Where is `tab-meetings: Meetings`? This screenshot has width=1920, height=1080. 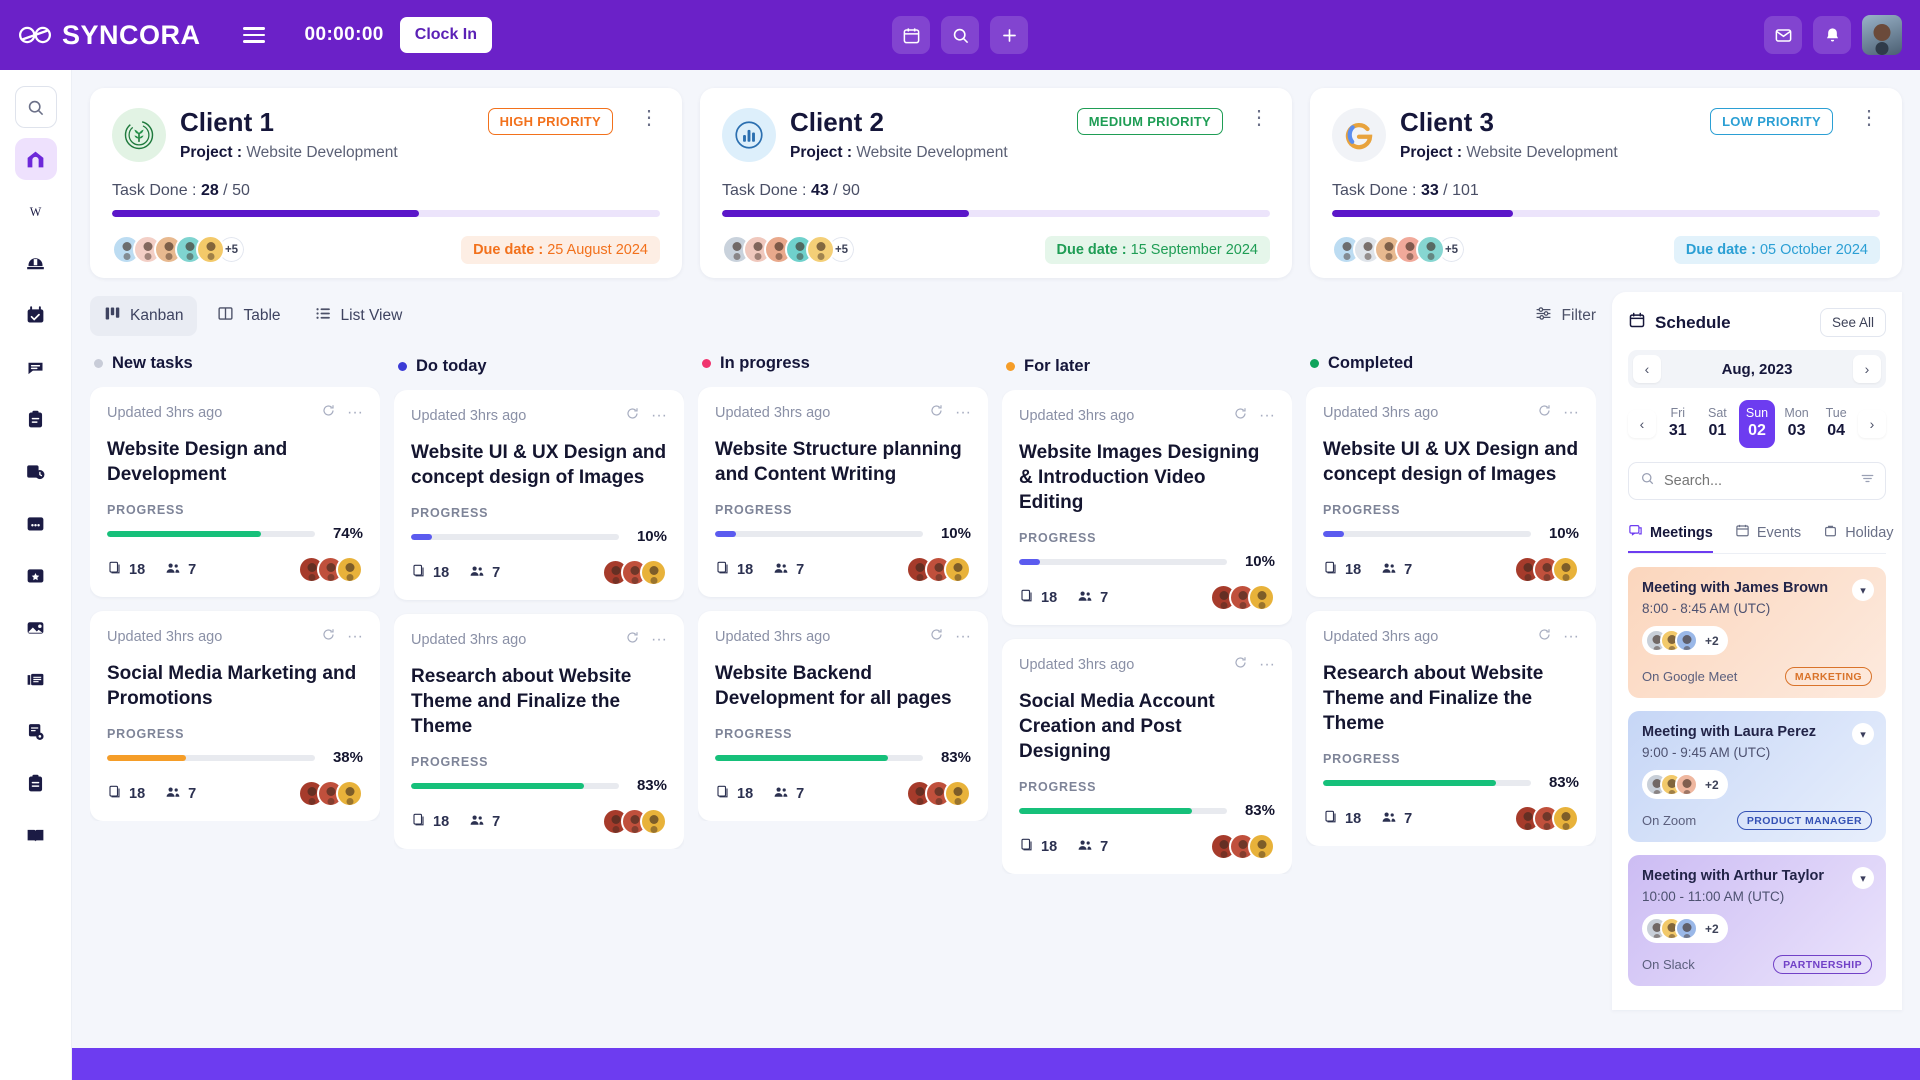 tab-meetings: Meetings is located at coordinates (1670, 533).